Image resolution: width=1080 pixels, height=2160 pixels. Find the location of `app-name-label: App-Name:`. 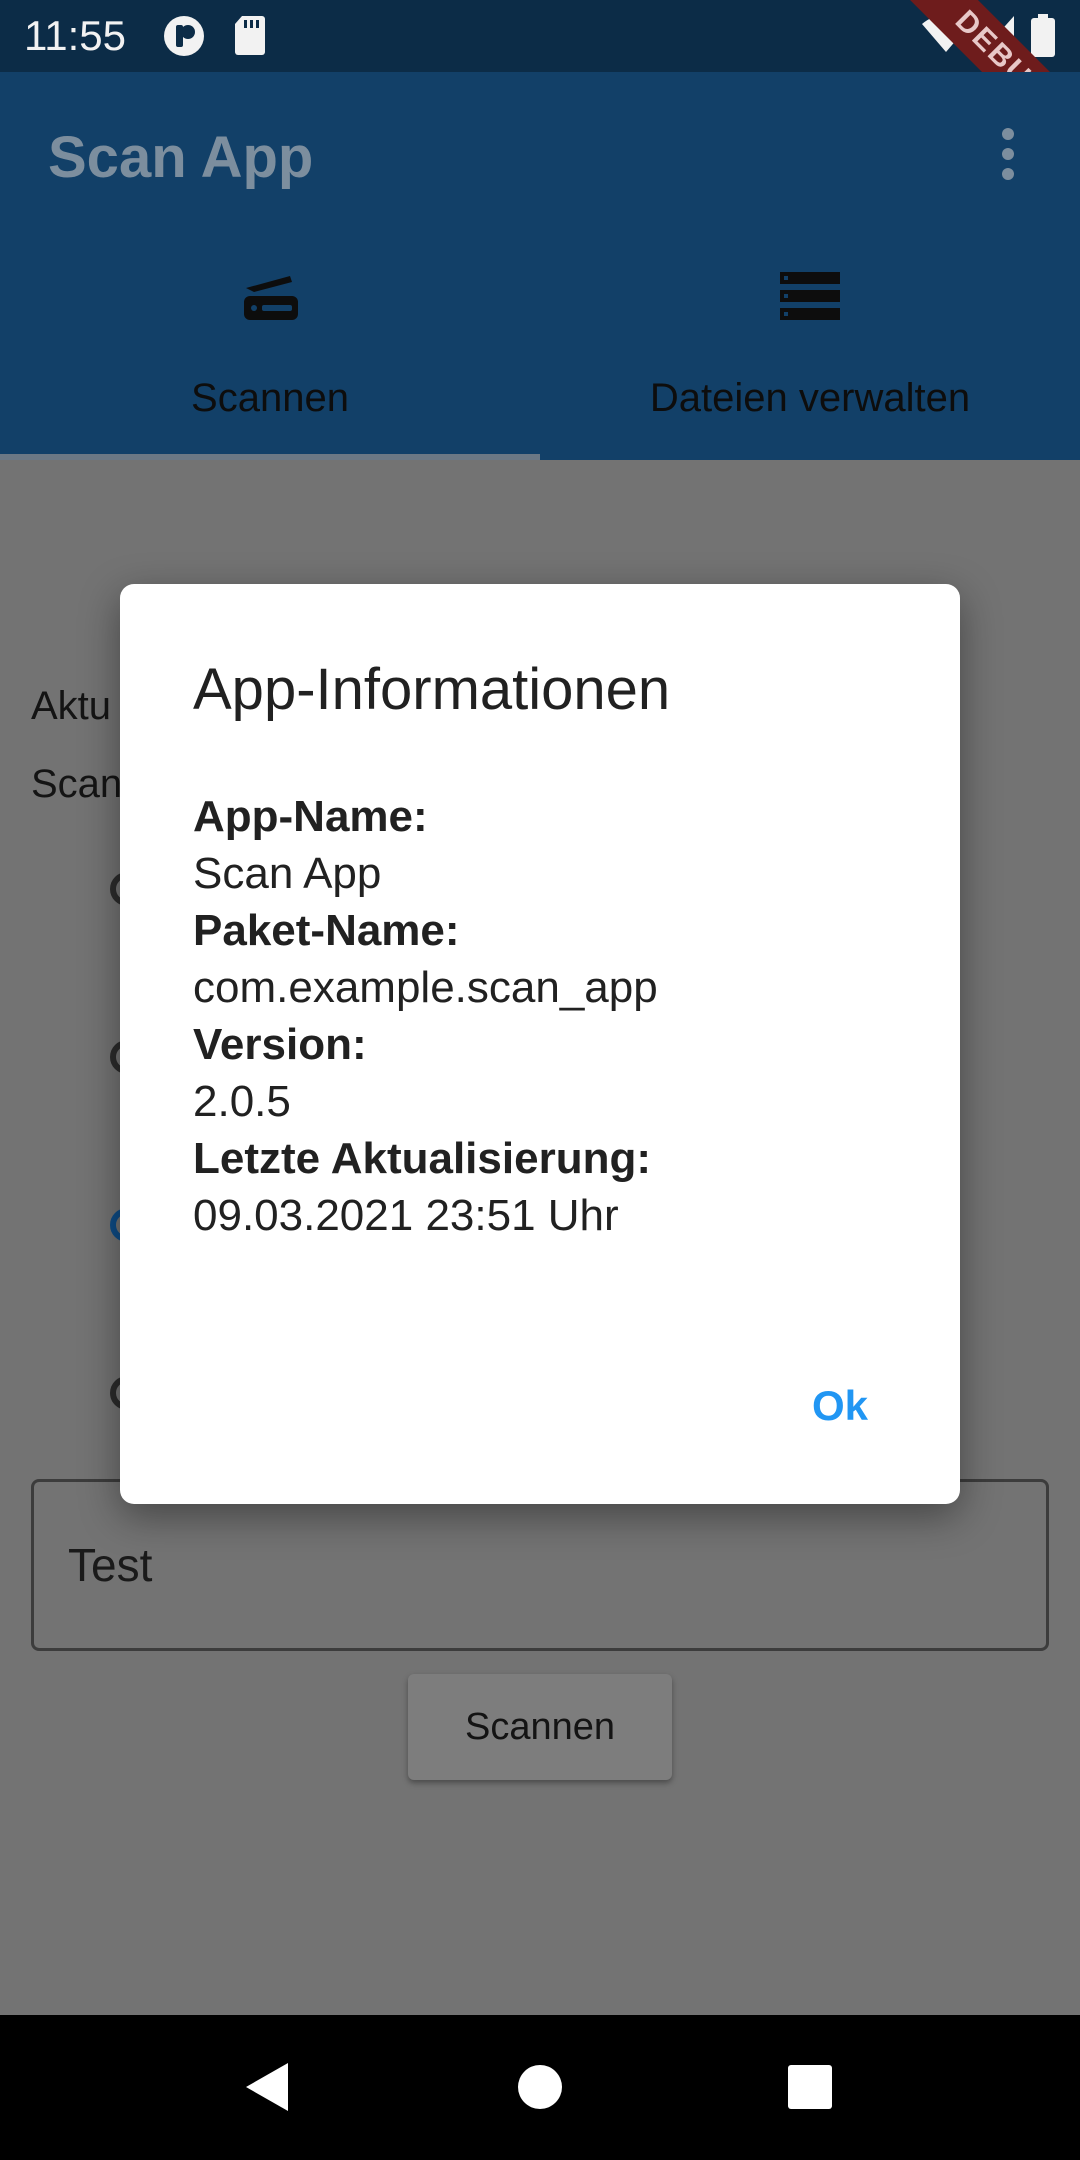

app-name-label: App-Name: is located at coordinates (310, 816).